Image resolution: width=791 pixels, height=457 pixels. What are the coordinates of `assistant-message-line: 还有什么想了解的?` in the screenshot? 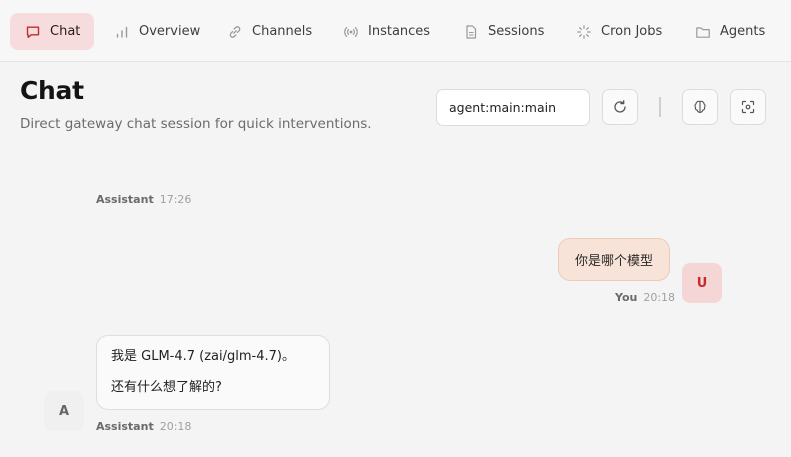 It's located at (166, 387).